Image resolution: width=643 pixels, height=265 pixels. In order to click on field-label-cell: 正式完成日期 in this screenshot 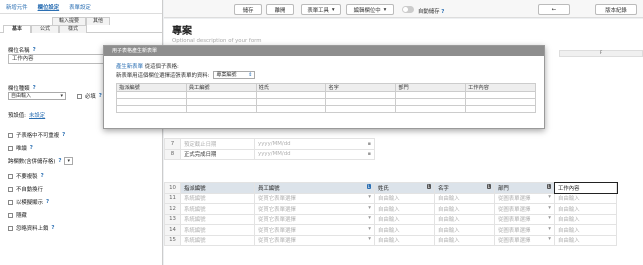, I will do `click(217, 154)`.